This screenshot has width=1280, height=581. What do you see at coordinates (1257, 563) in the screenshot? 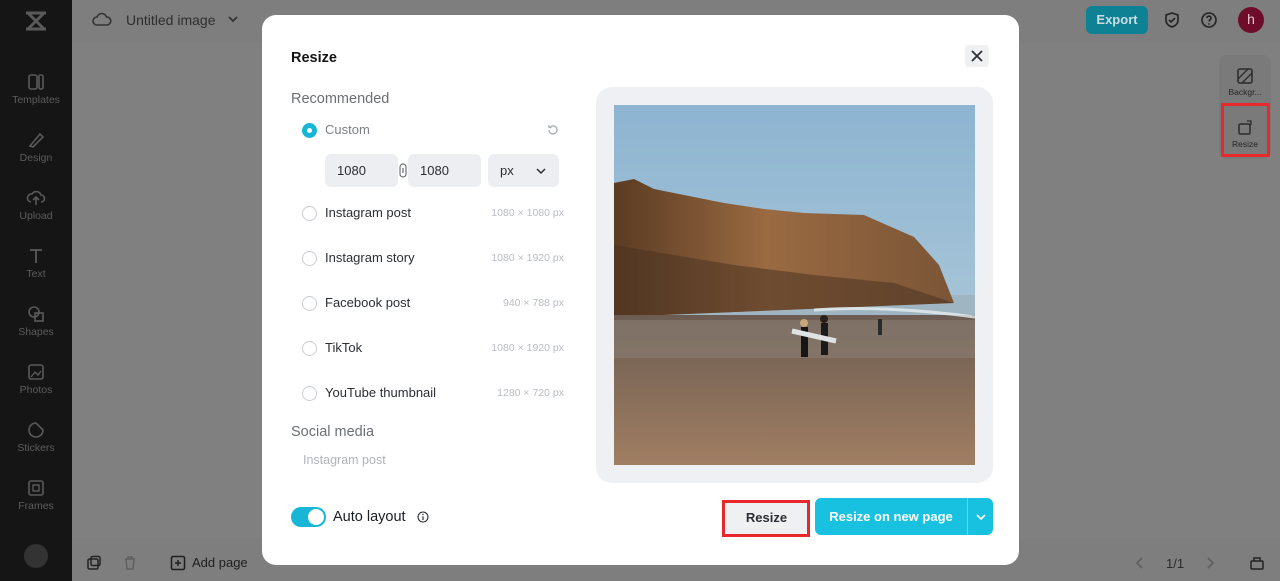
I see `layers-icon` at bounding box center [1257, 563].